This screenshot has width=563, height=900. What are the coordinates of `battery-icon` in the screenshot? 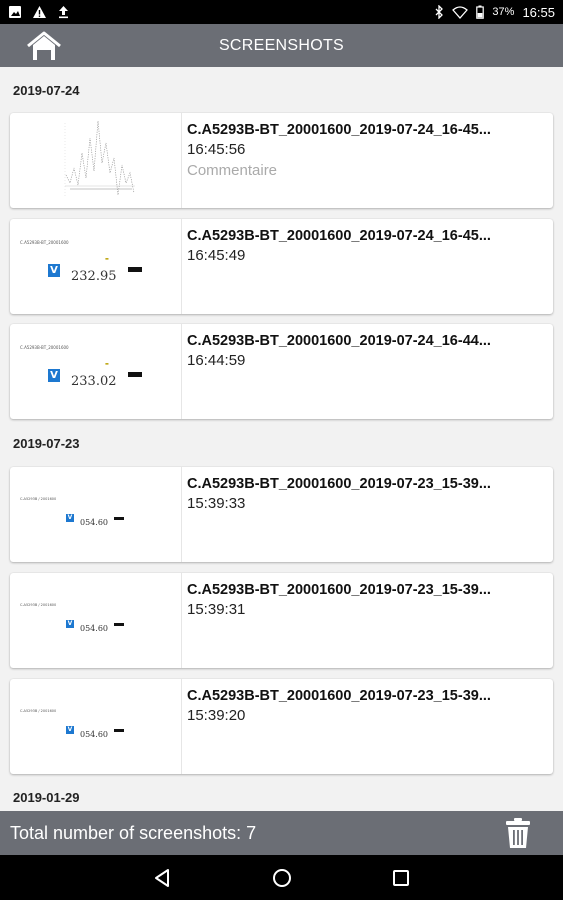 It's located at (480, 12).